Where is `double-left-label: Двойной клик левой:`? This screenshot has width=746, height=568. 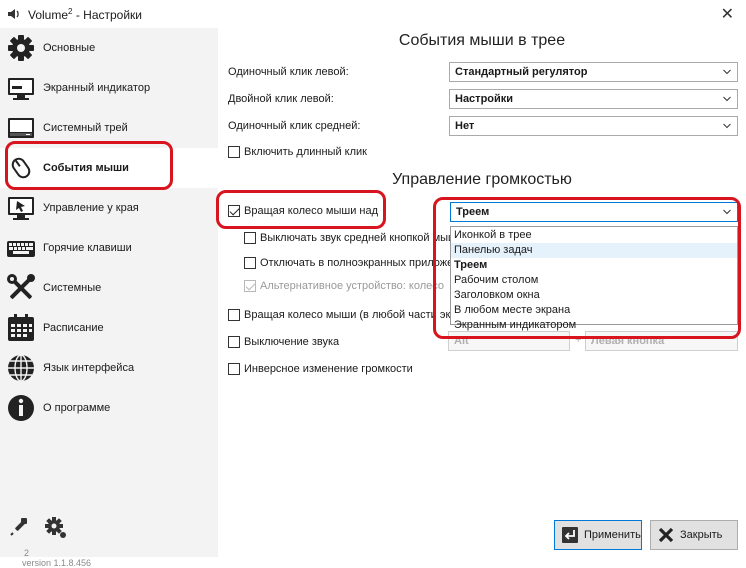
double-left-label: Двойной клик левой: is located at coordinates (281, 99).